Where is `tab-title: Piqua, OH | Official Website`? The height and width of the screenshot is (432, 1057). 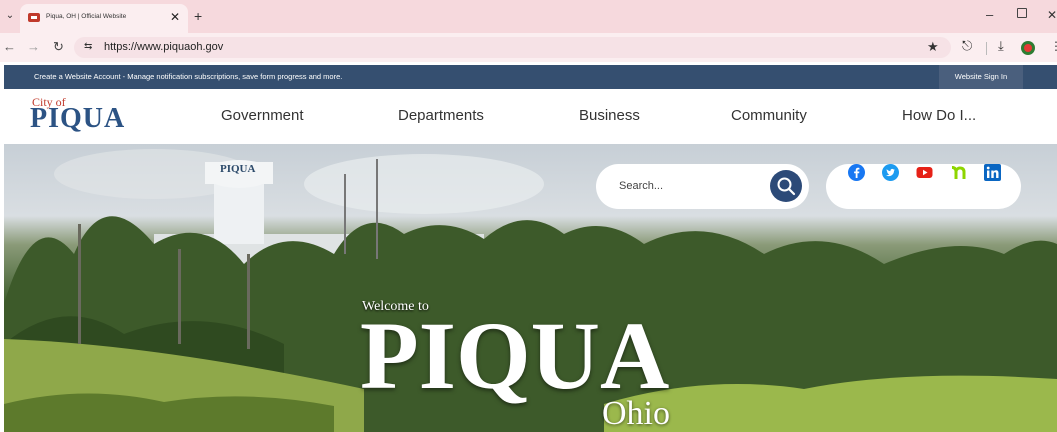 tab-title: Piqua, OH | Official Website is located at coordinates (86, 16).